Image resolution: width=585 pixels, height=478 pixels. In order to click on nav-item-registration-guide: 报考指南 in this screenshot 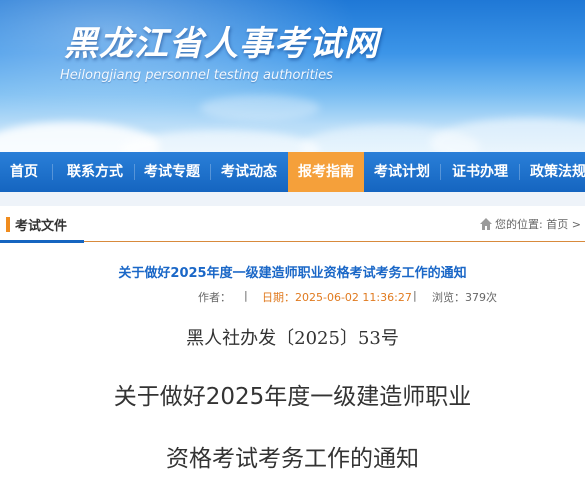, I will do `click(326, 172)`.